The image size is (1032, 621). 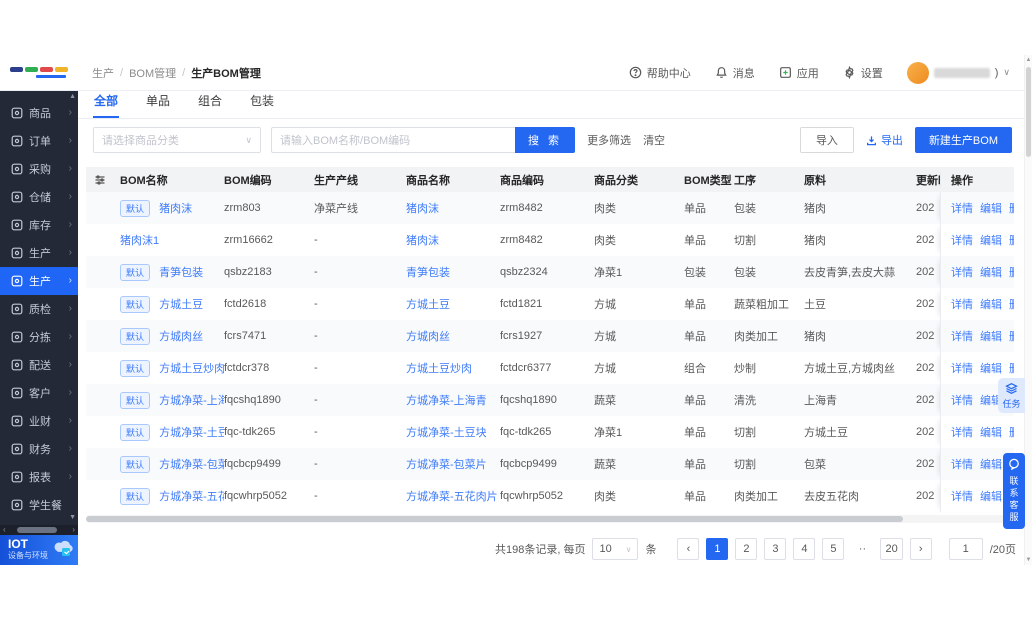 I want to click on product-name-link: 方城土豆, so click(x=428, y=305).